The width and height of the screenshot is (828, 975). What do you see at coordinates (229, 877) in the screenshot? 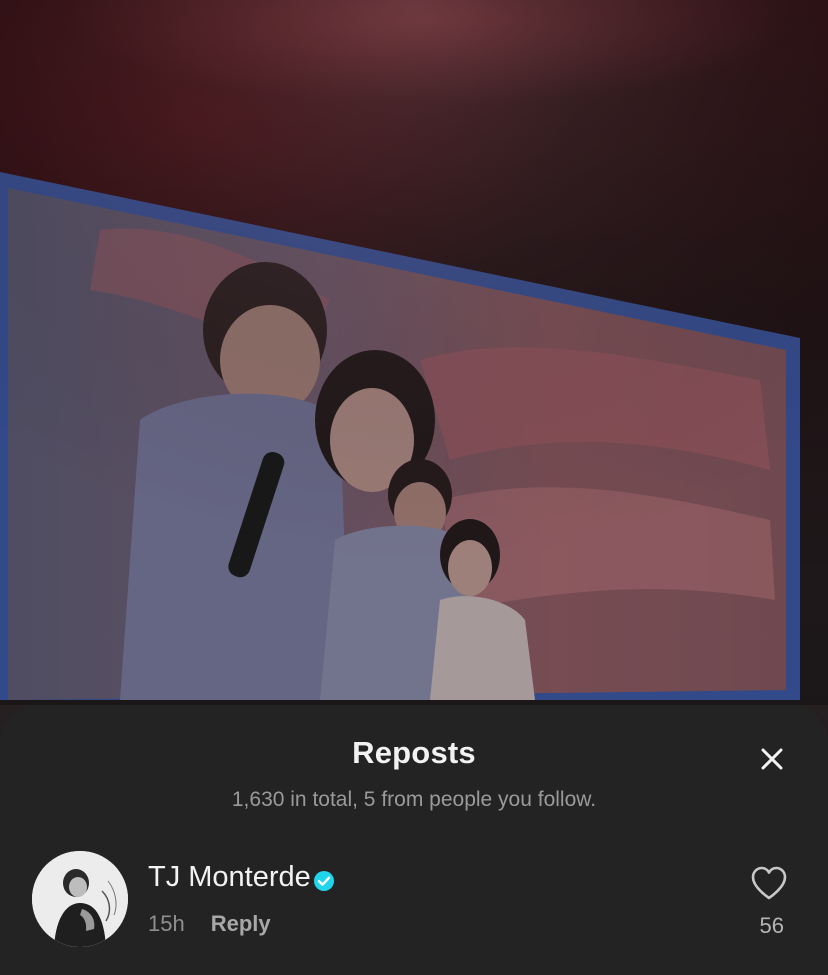
I see `user-name: TJ Monterde` at bounding box center [229, 877].